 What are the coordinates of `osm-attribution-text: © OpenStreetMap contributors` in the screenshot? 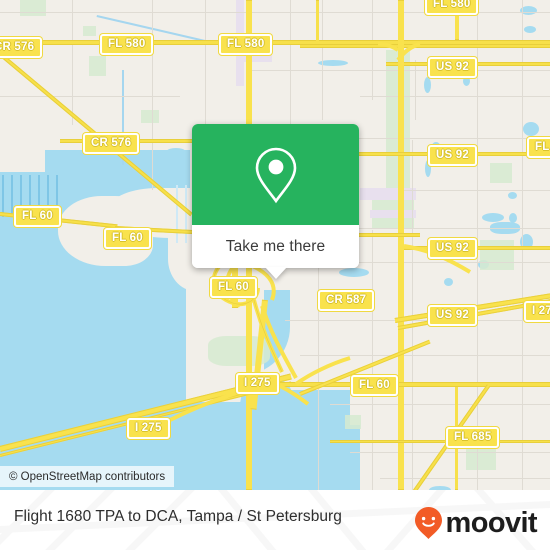 It's located at (87, 476).